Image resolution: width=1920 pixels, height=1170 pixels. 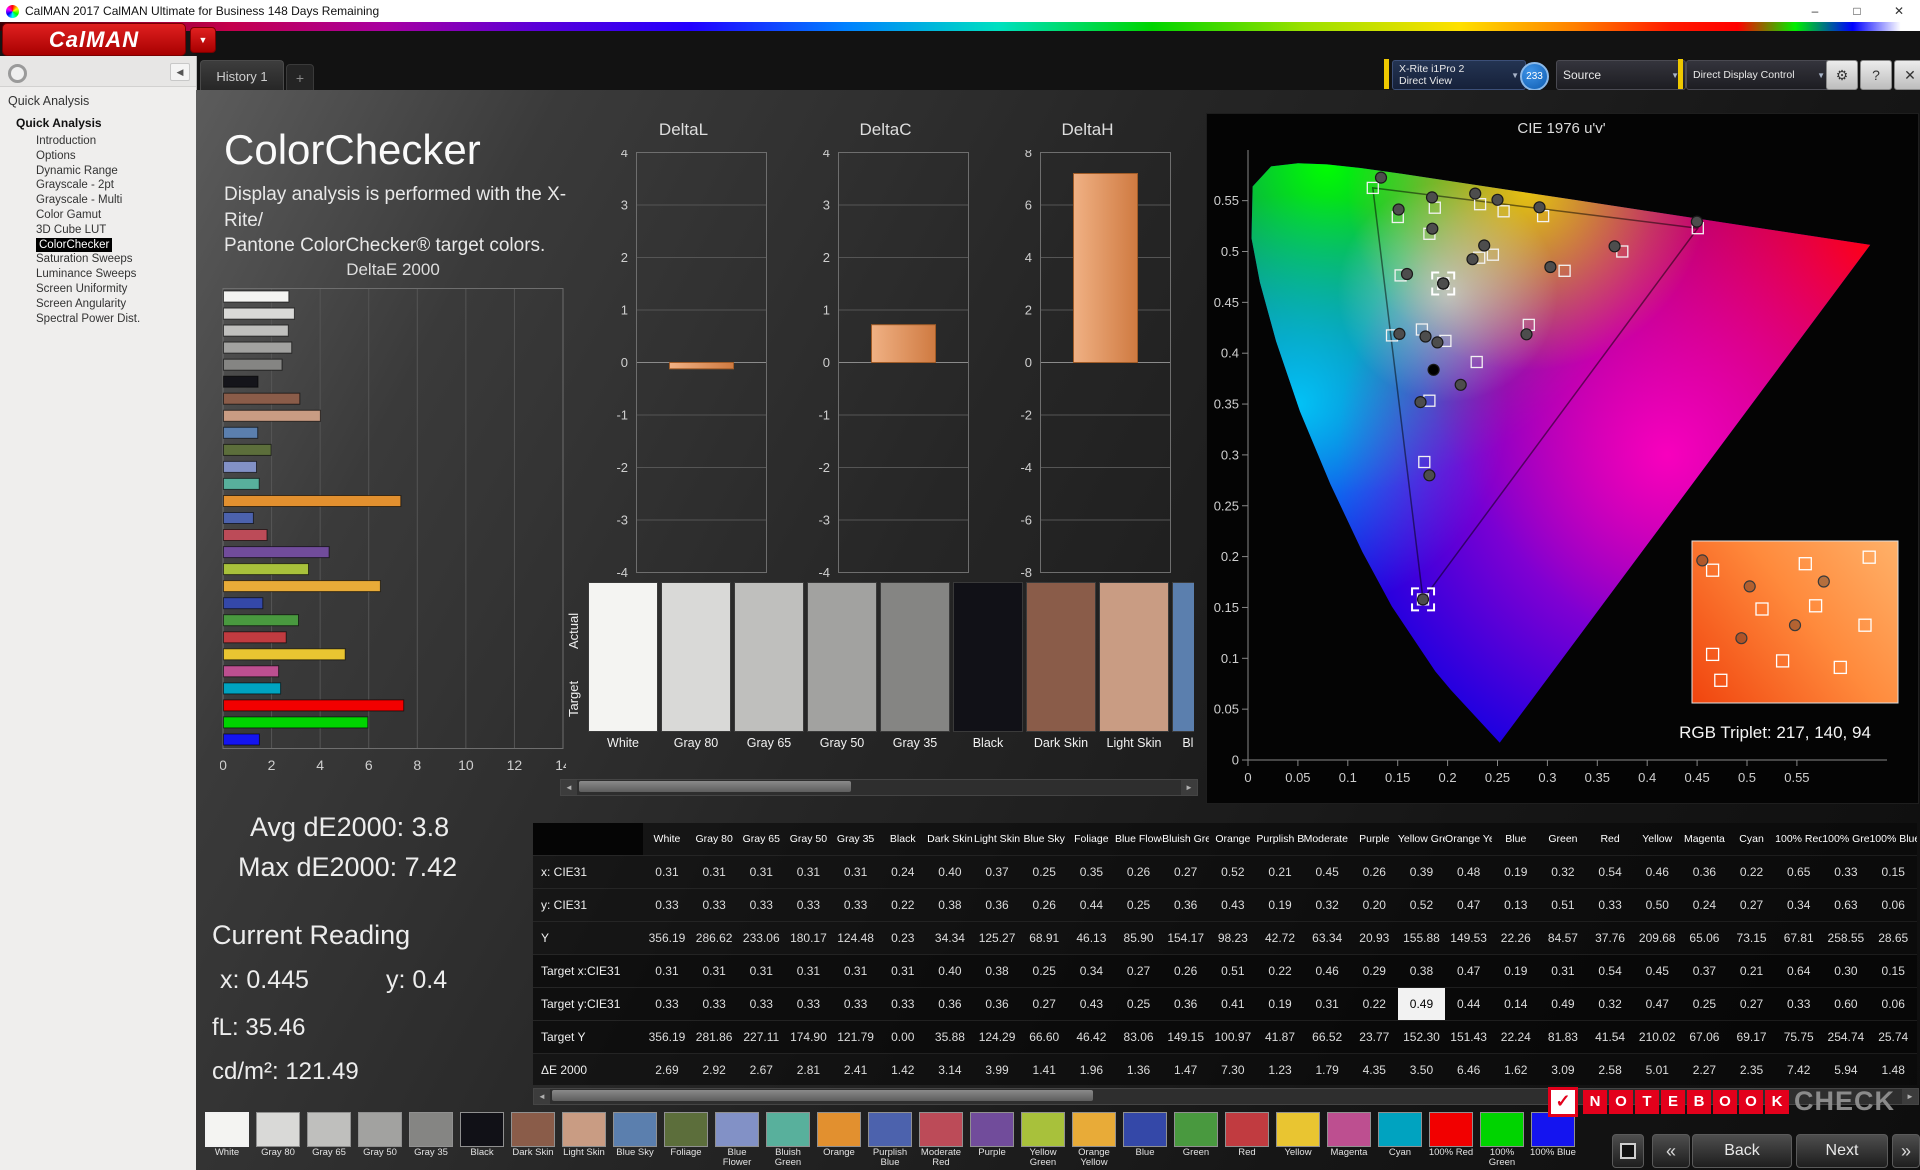 I want to click on table-cell: 0.35, so click(x=1091, y=872).